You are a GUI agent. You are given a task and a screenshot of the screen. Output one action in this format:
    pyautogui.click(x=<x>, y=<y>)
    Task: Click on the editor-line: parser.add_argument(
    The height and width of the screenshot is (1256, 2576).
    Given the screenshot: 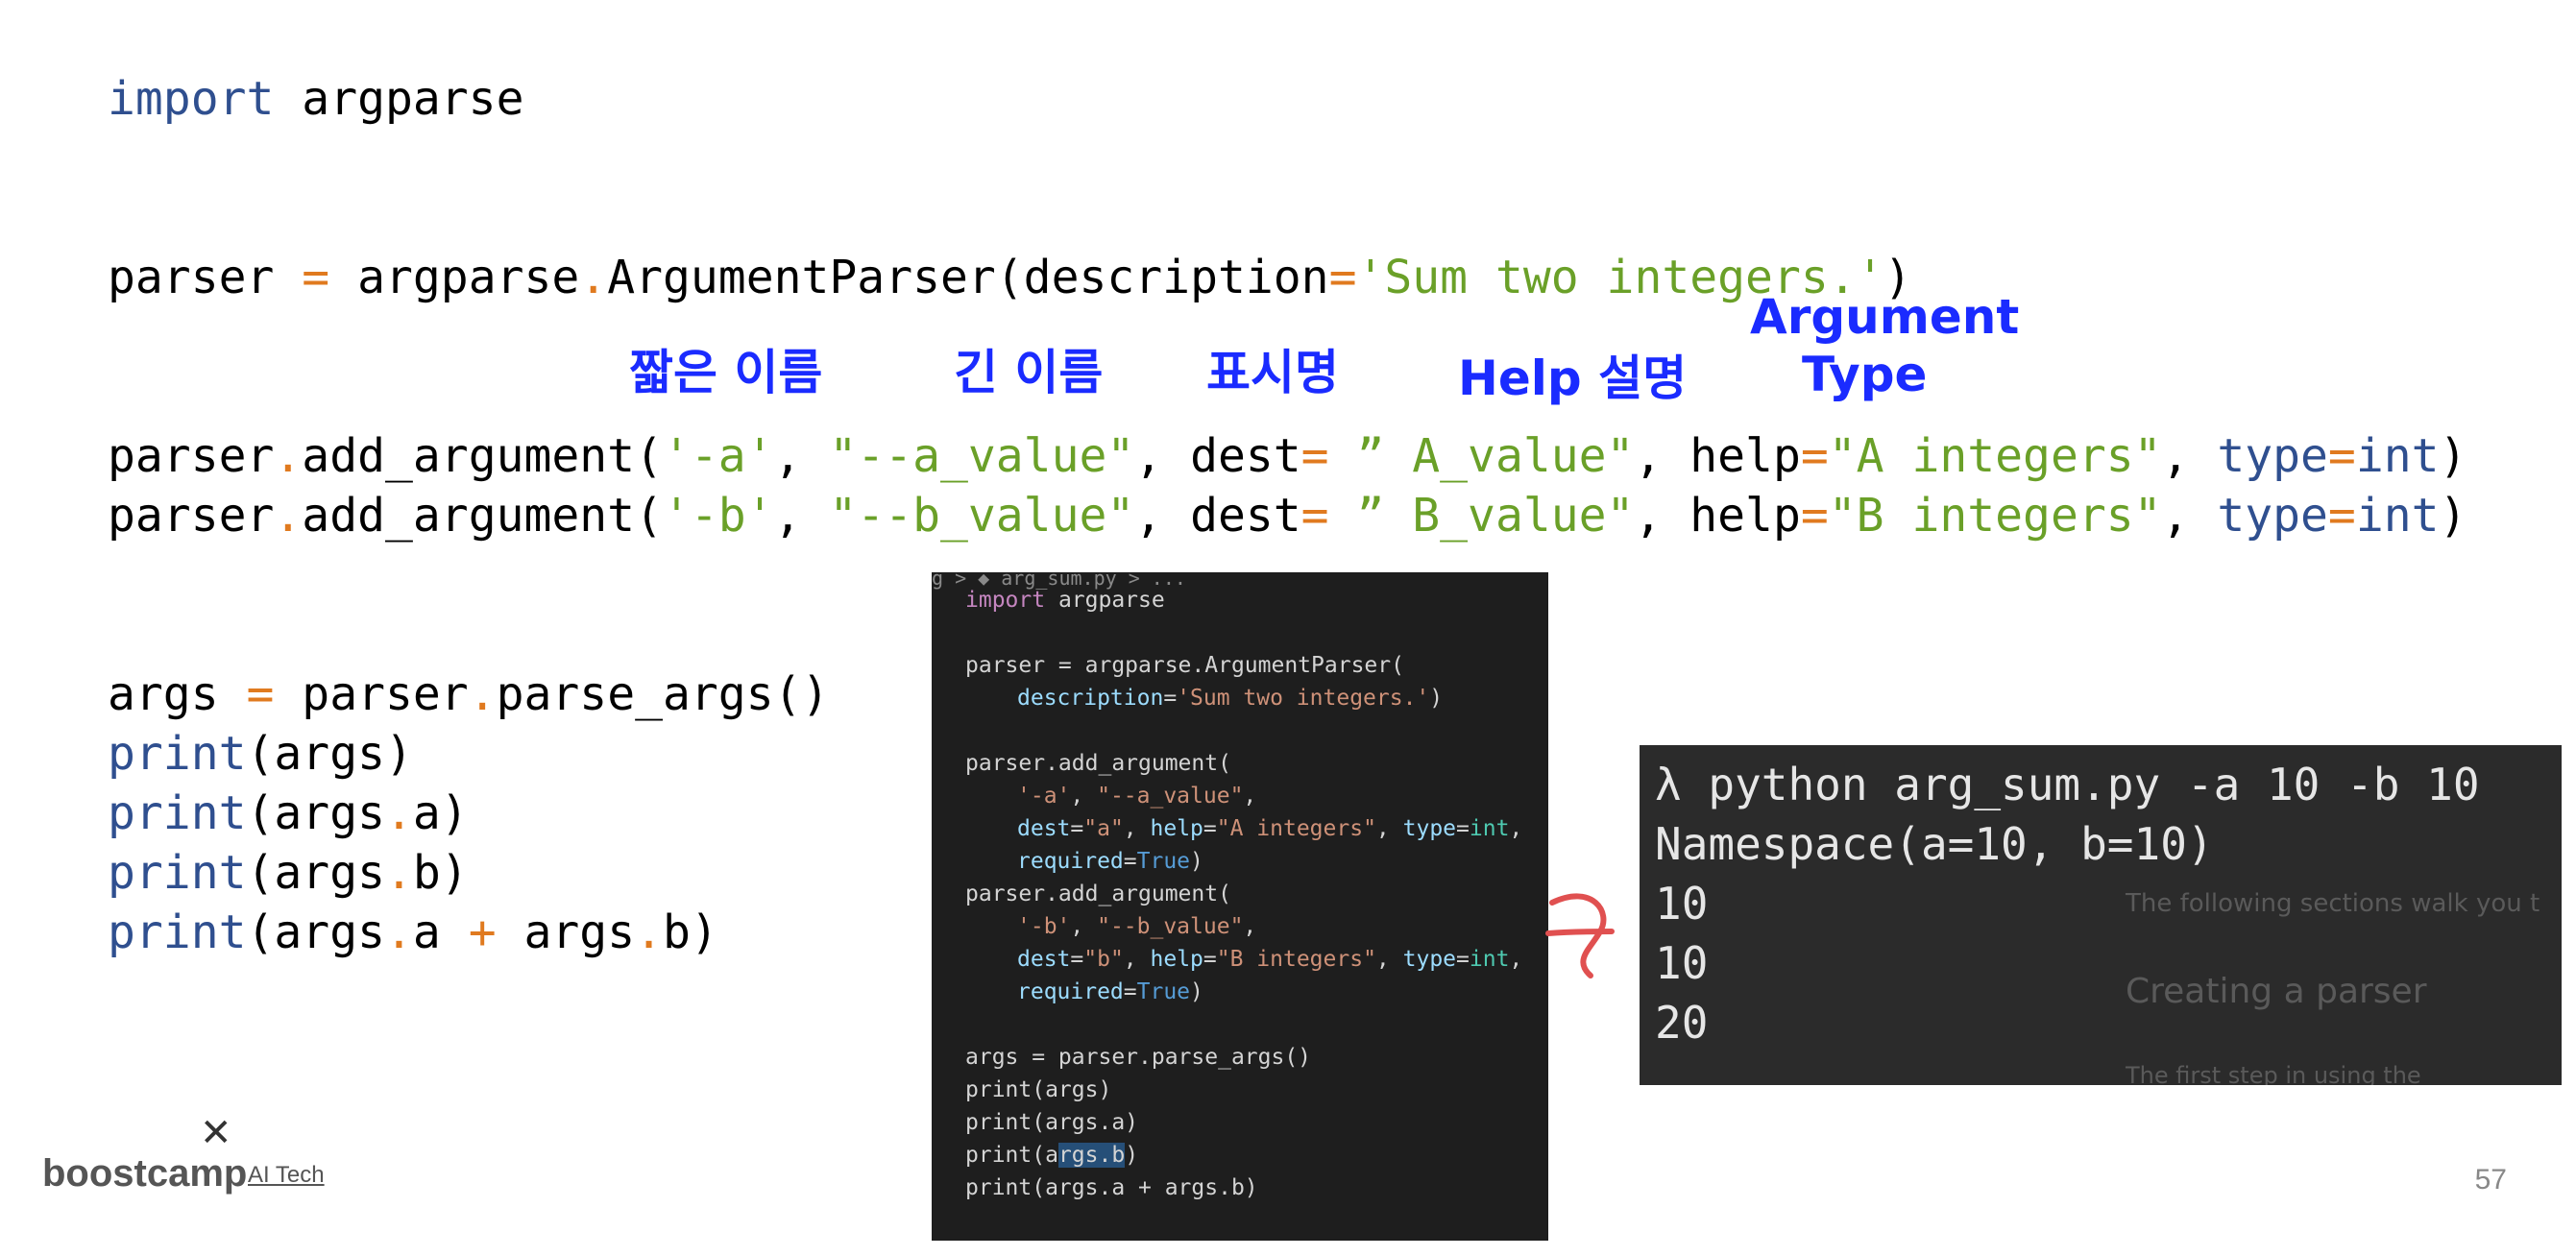 What is the action you would take?
    pyautogui.click(x=1098, y=894)
    